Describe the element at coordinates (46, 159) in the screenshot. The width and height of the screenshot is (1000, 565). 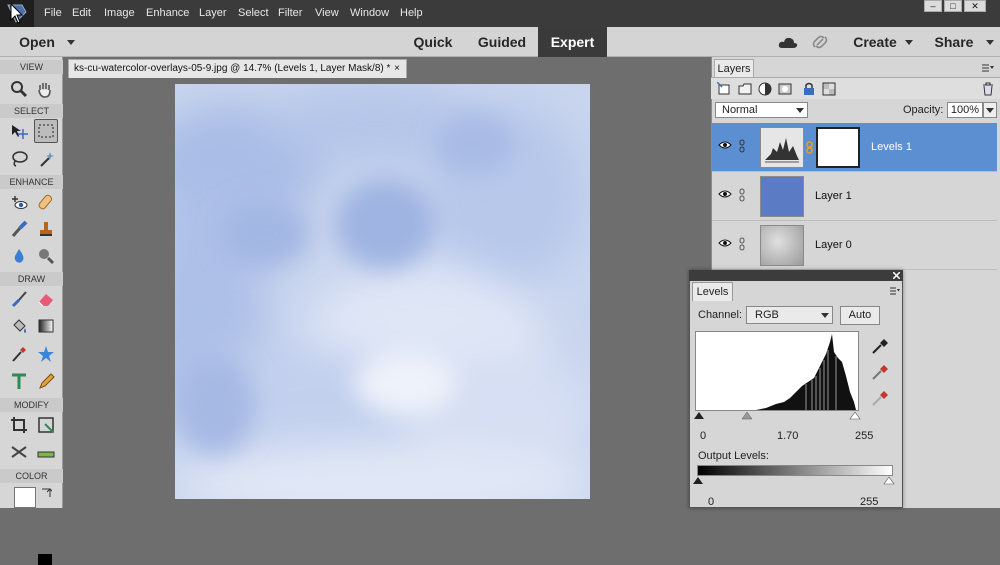
I see `magic-wand-tool-icon` at that location.